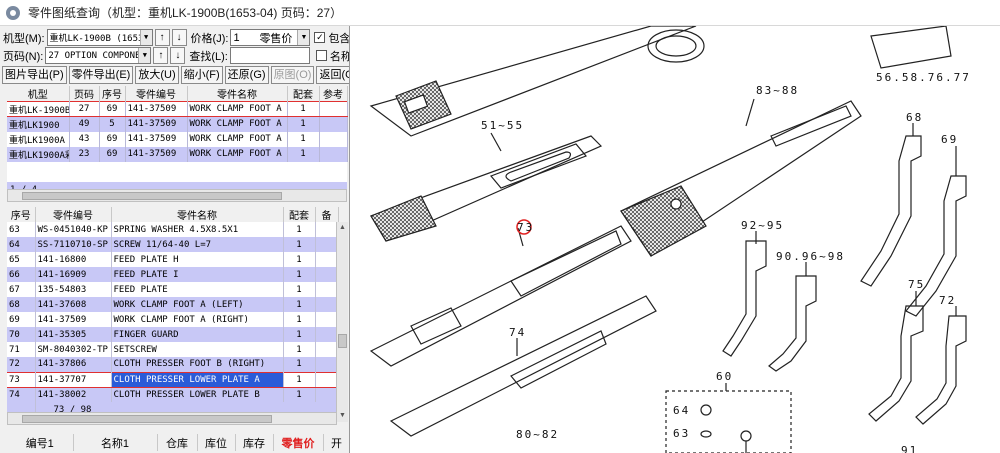 The width and height of the screenshot is (1000, 453). Describe the element at coordinates (270, 37) in the screenshot. I see `price-select: 1 零售价 ▼` at that location.